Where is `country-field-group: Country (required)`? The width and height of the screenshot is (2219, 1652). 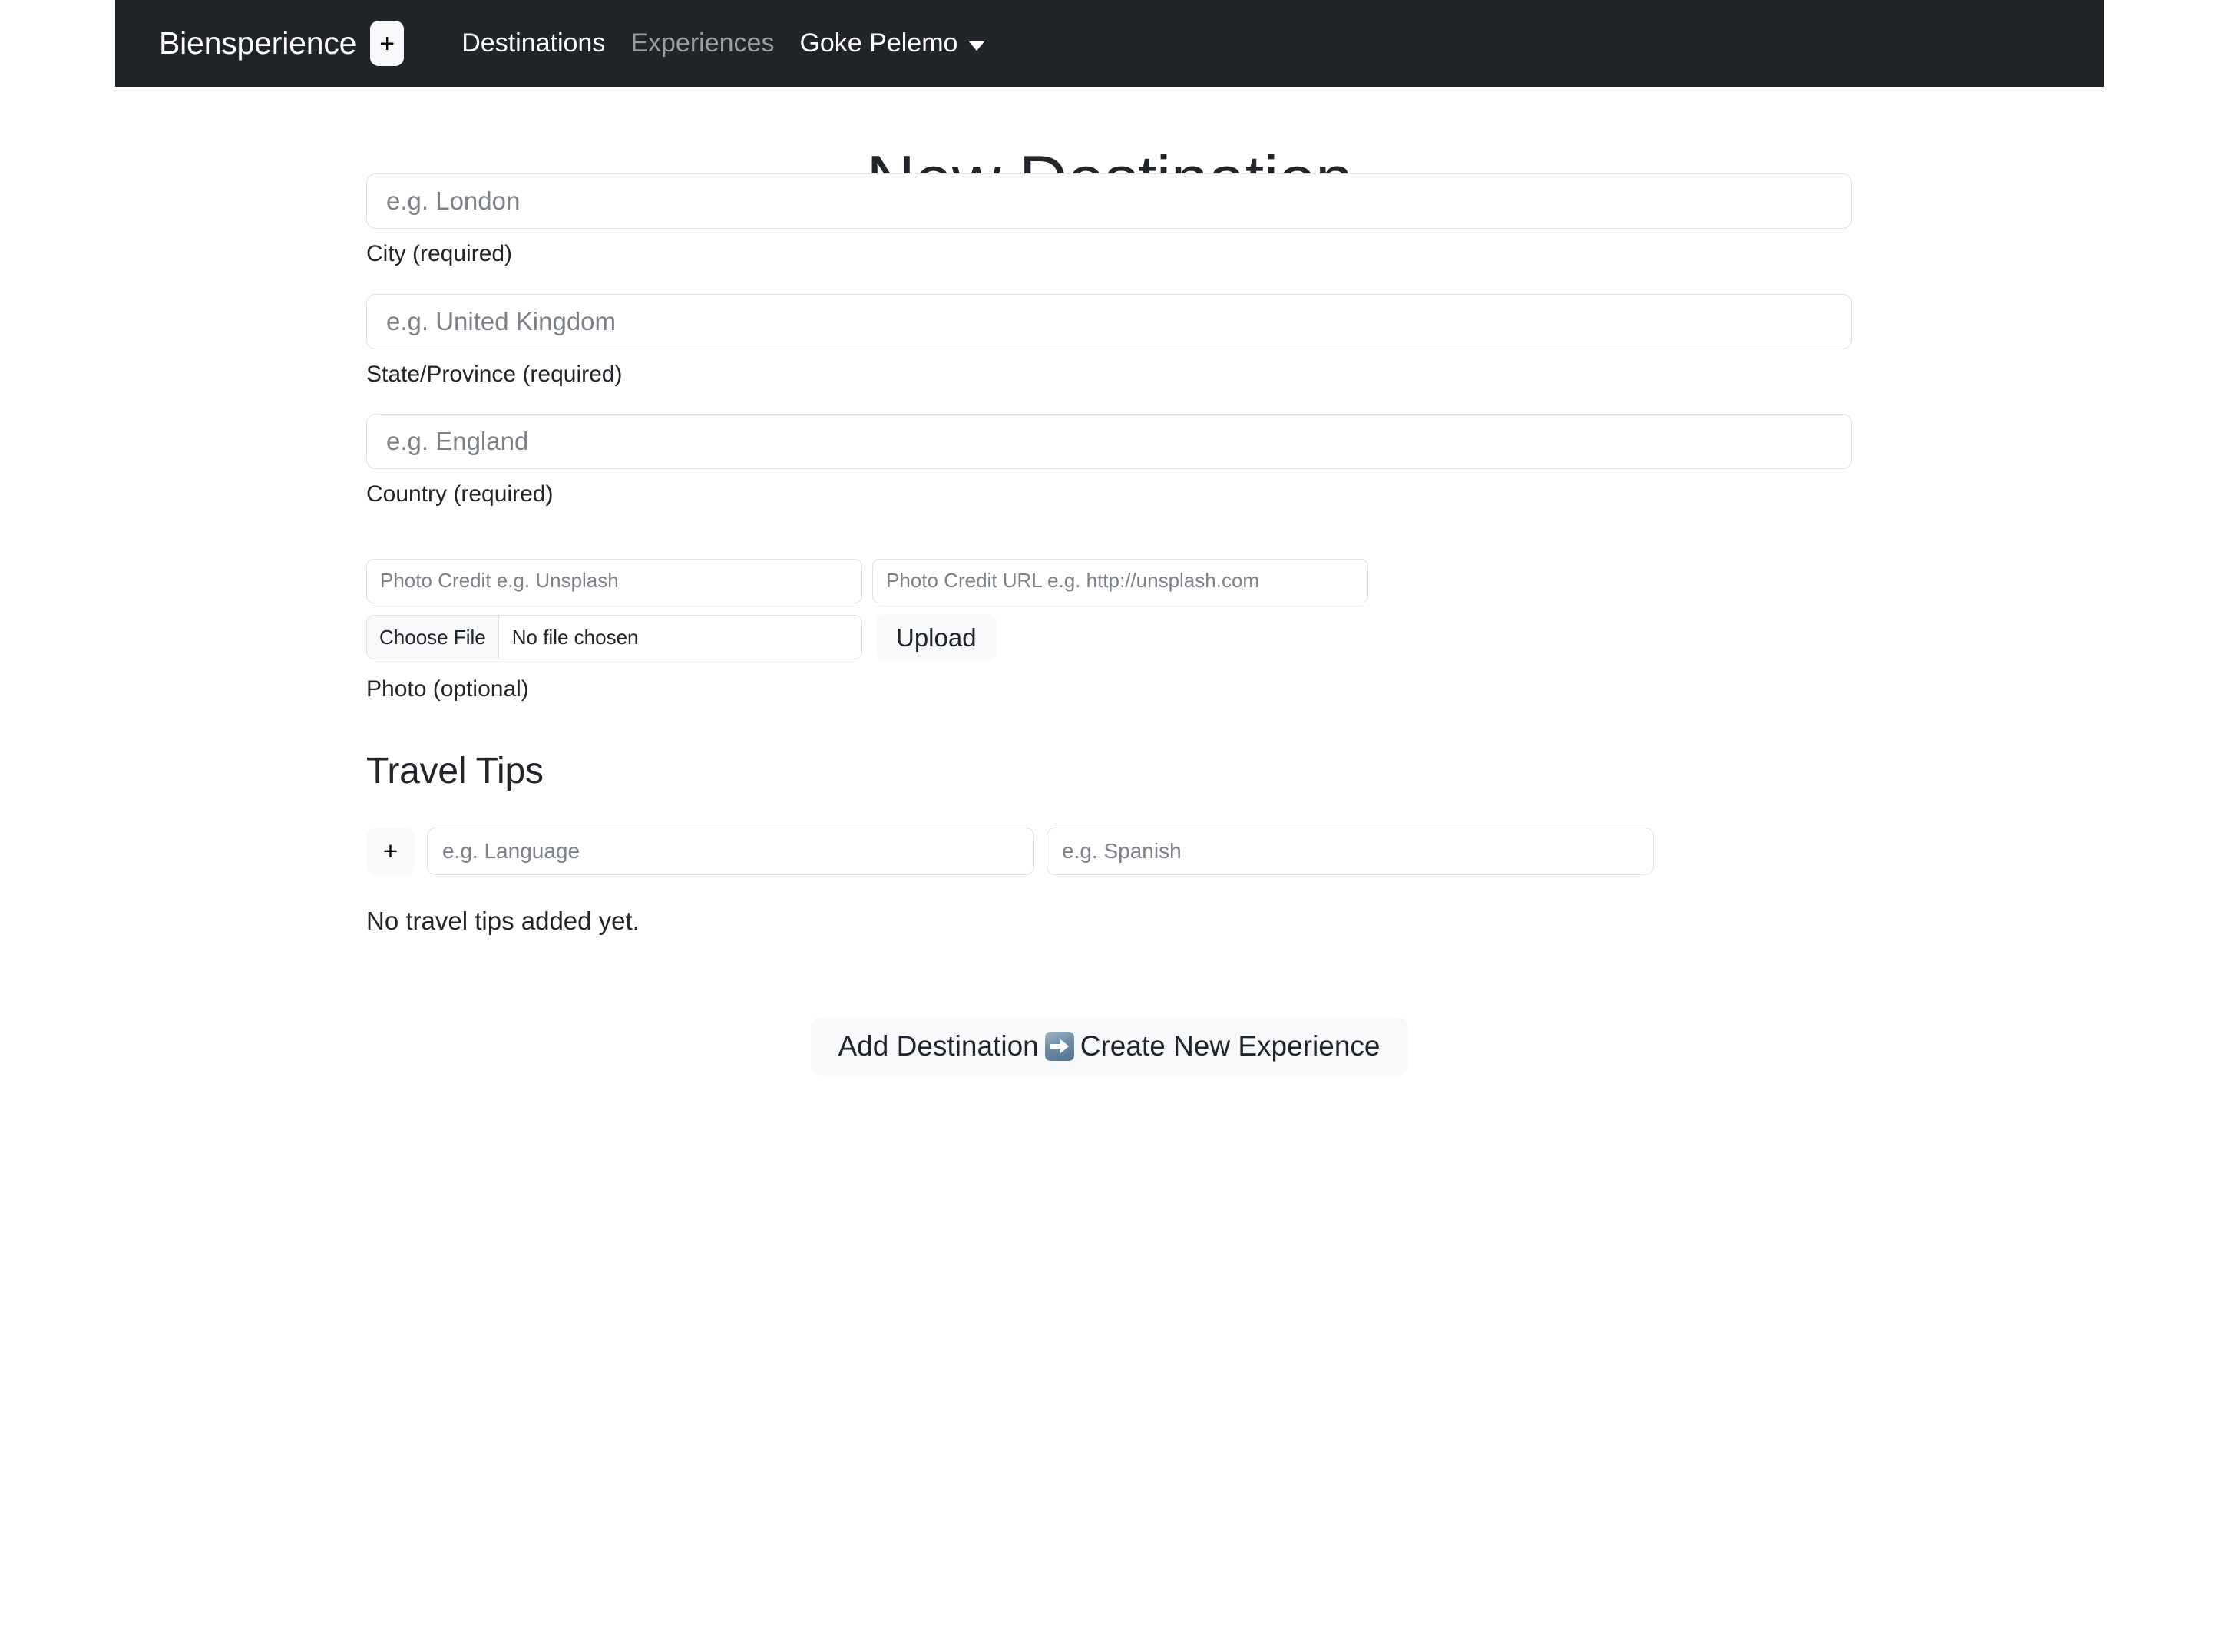
country-field-group: Country (required) is located at coordinates (1109, 461).